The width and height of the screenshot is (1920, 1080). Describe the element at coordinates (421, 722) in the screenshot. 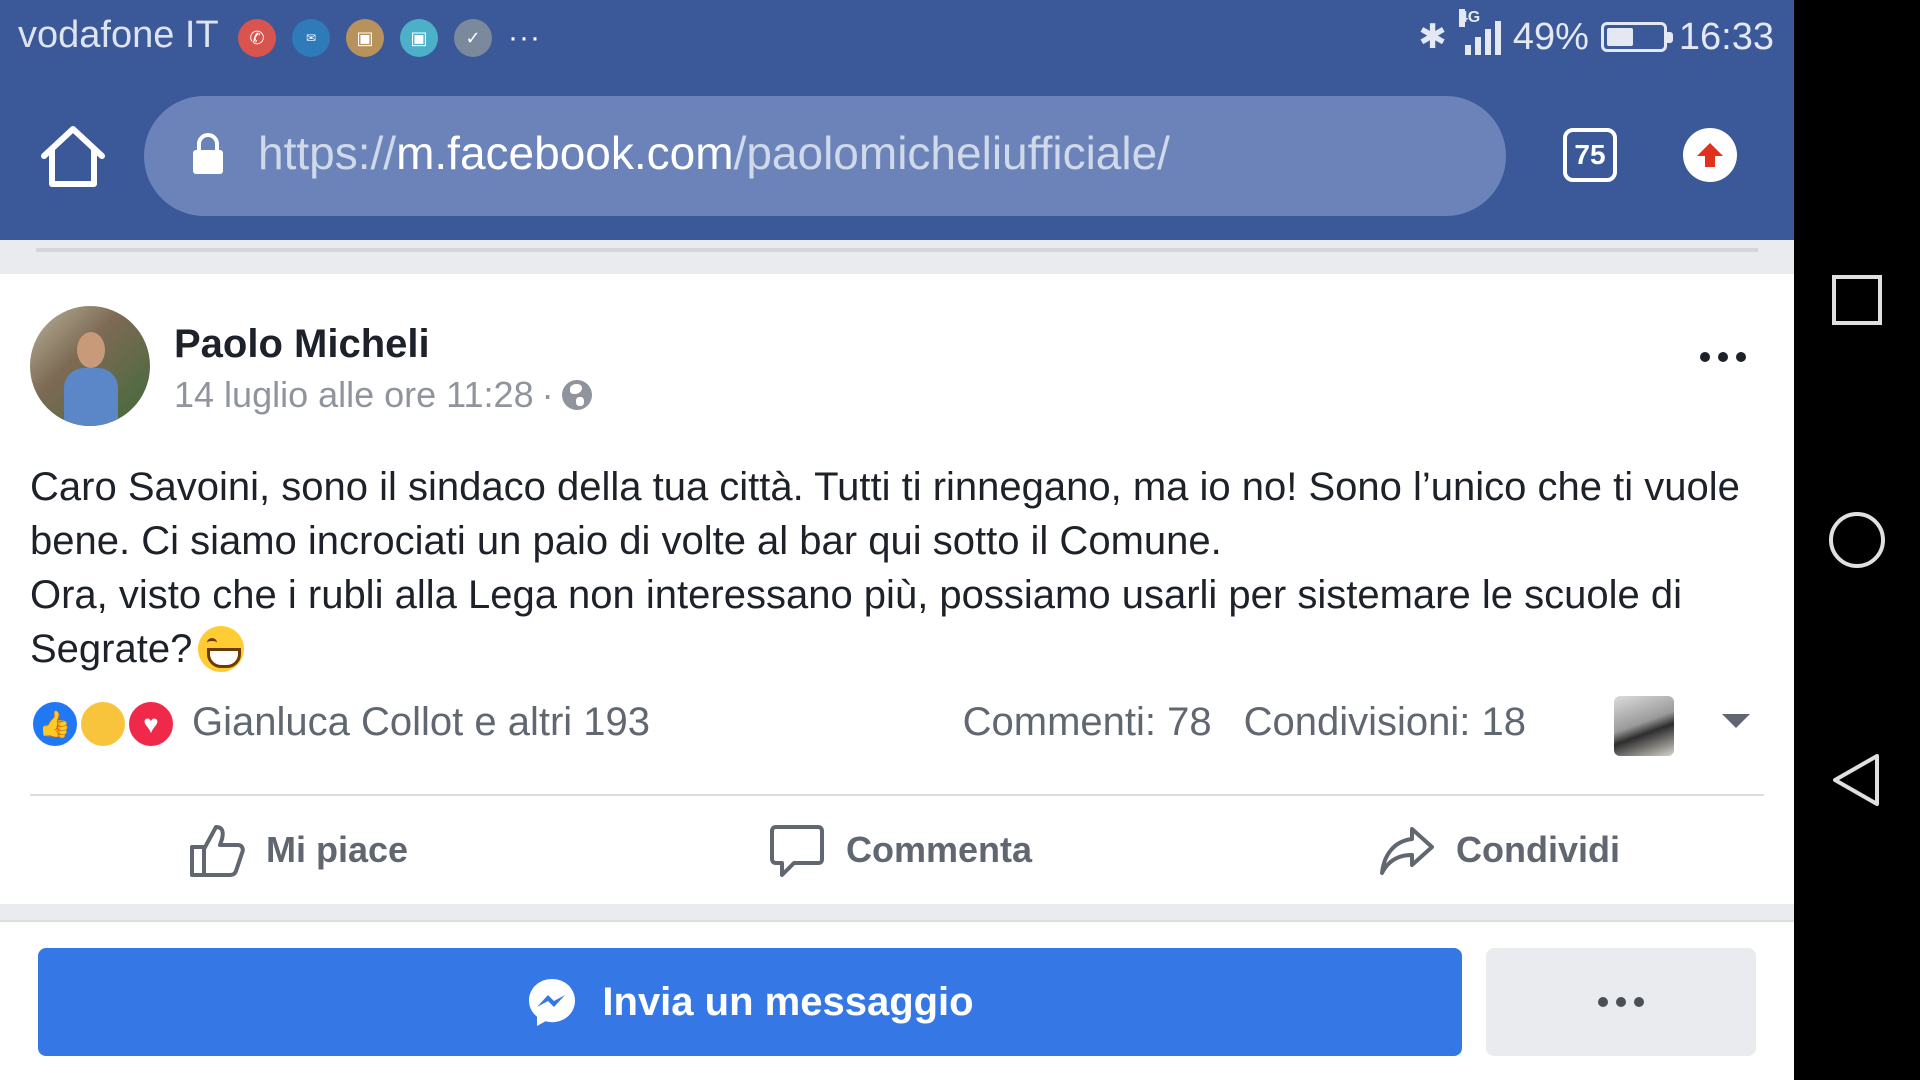

I see `reactions-summary: Gianluca Collot e altri 193` at that location.